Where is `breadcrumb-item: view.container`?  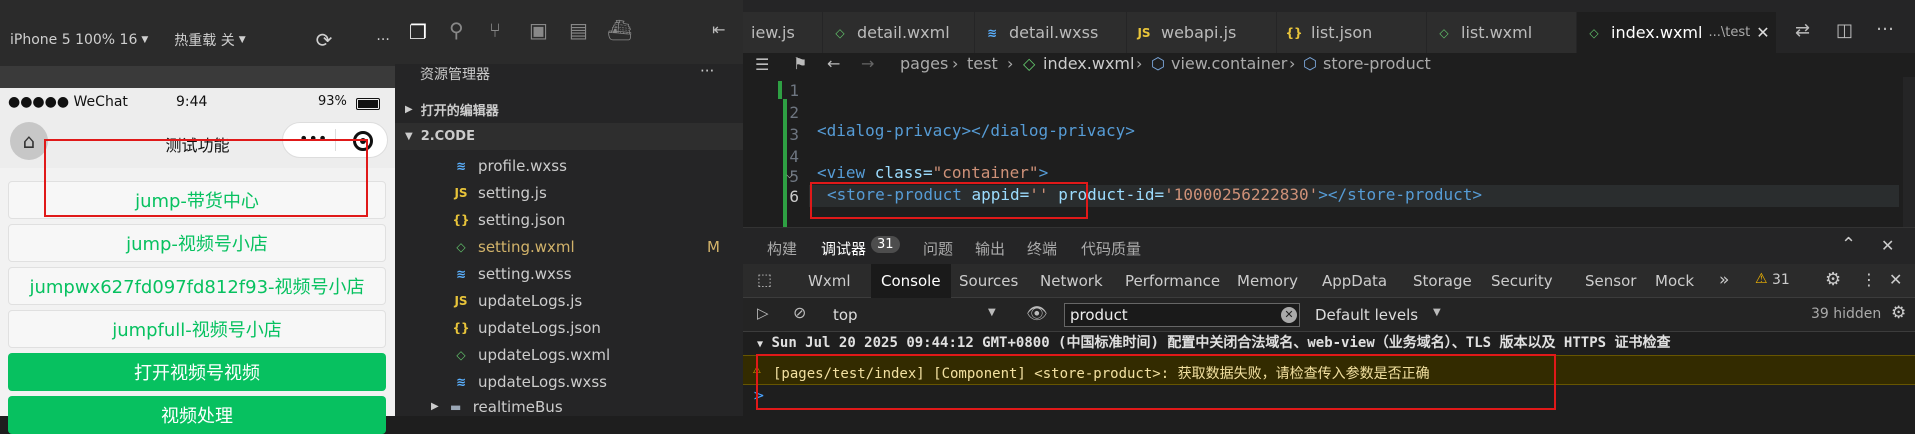
breadcrumb-item: view.container is located at coordinates (1229, 63).